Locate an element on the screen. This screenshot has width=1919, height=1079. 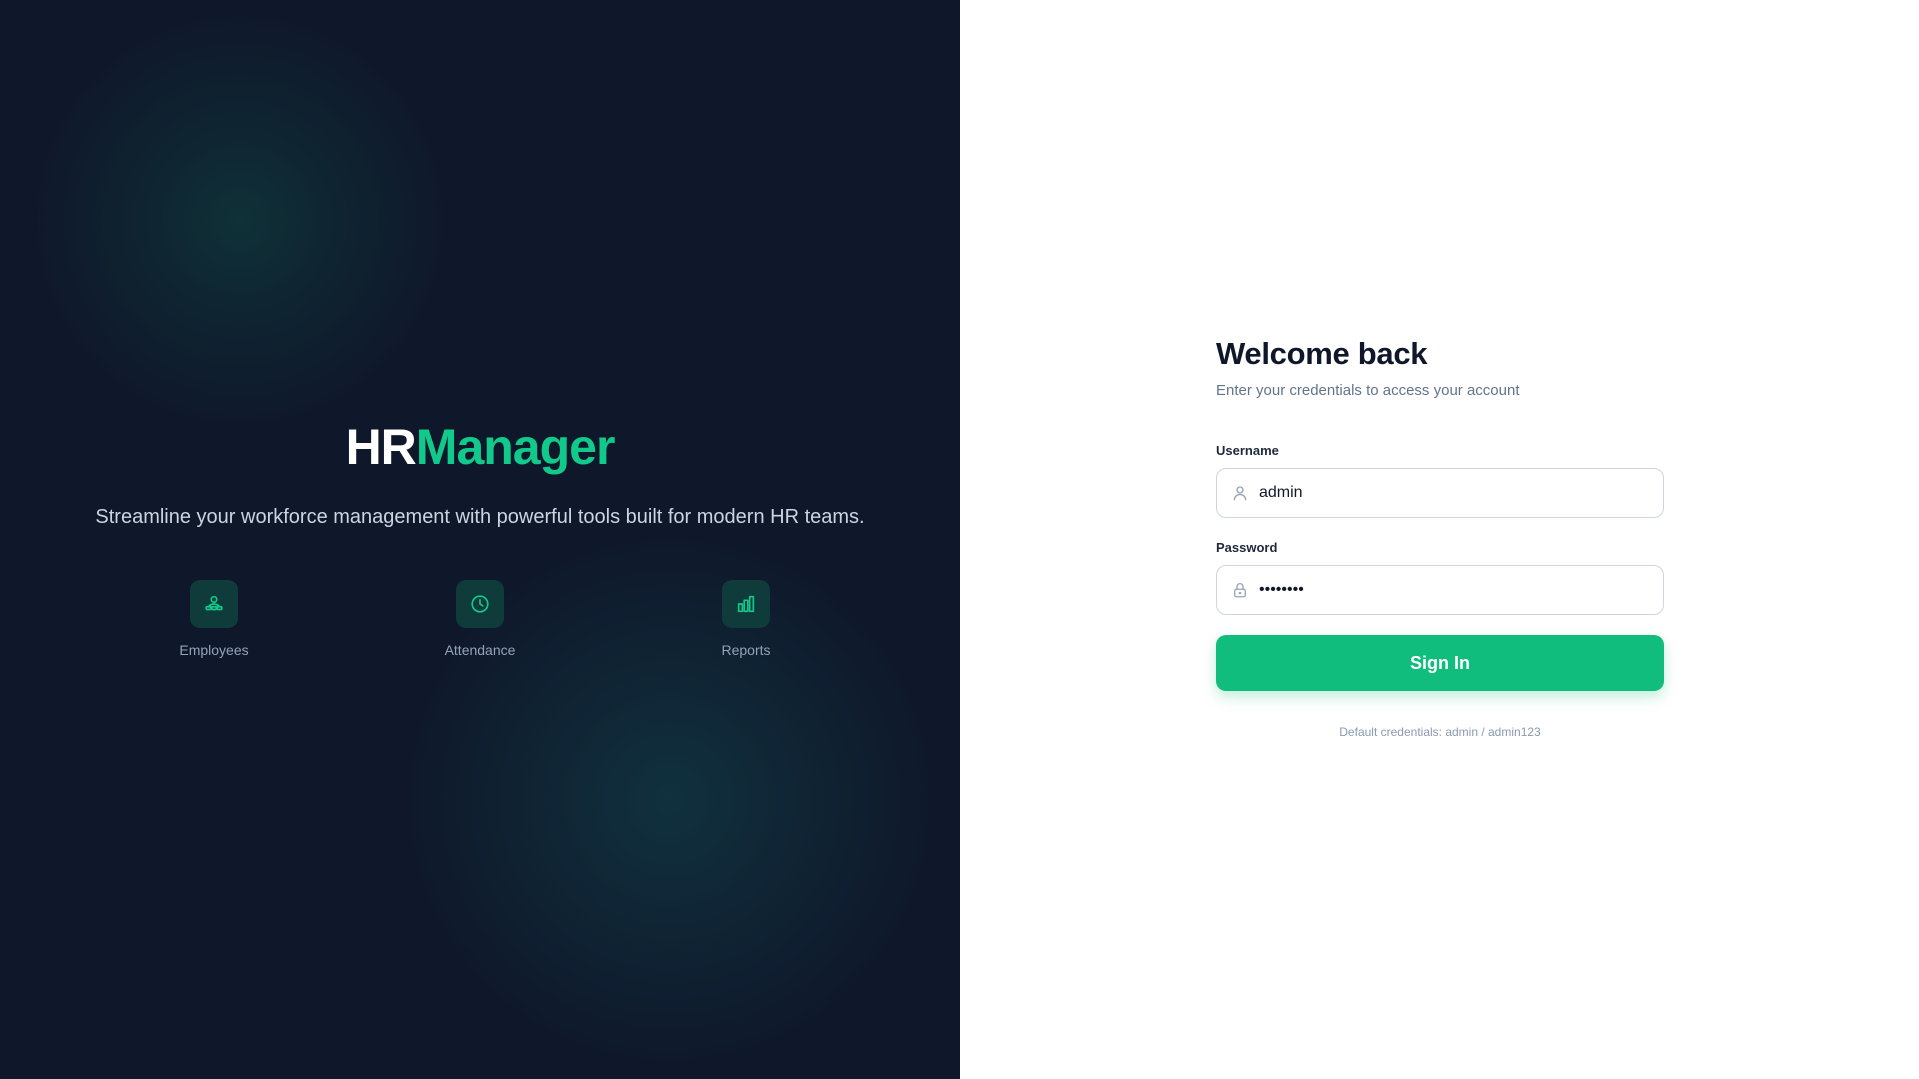
feature-label: Reports is located at coordinates (746, 650).